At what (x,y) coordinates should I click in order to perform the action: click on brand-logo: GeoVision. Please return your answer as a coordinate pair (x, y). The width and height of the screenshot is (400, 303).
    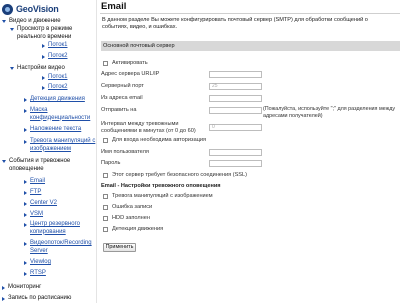
    Looking at the image, I should click on (49, 9).